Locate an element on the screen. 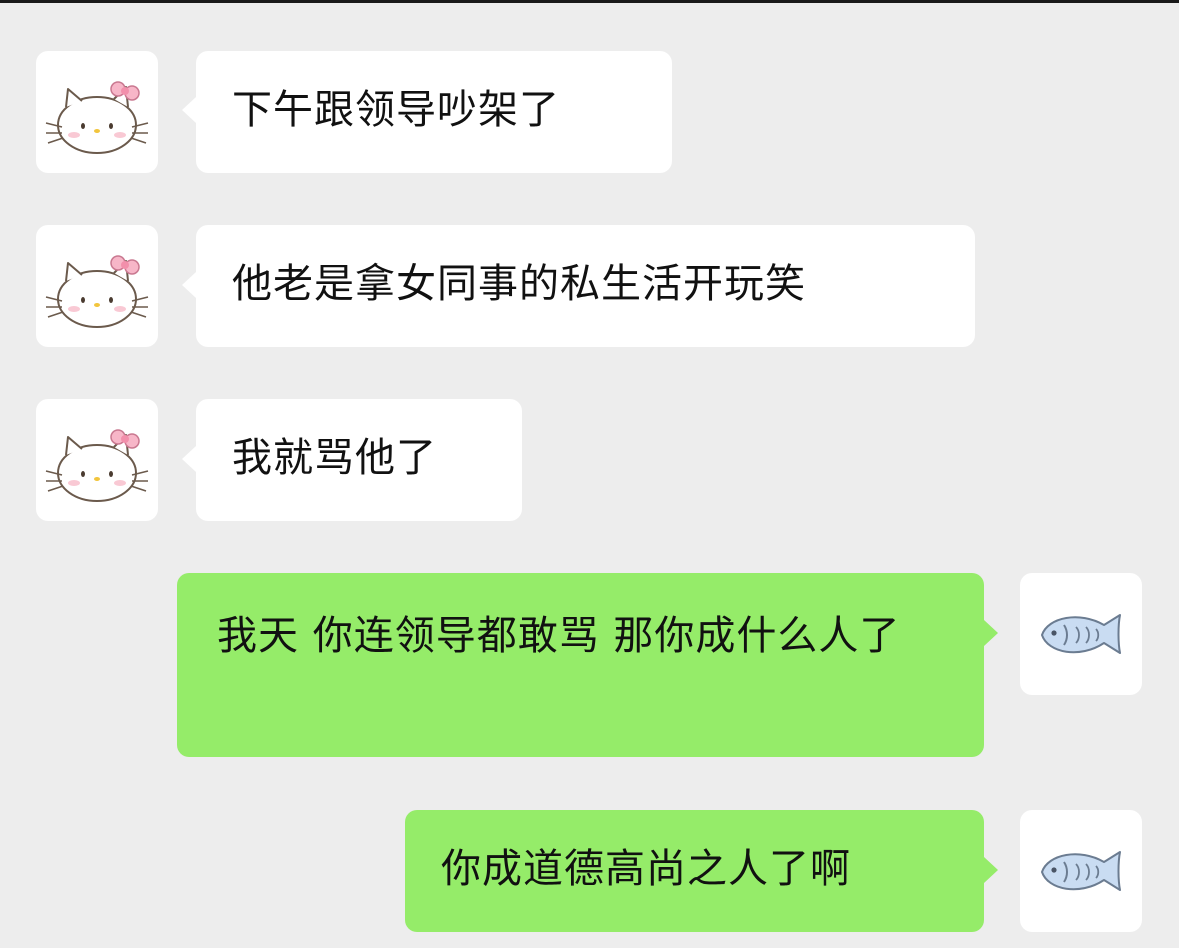  outgoing-message-bubble: 我天 你连领导都敢骂 那你成什么人了 is located at coordinates (580, 665).